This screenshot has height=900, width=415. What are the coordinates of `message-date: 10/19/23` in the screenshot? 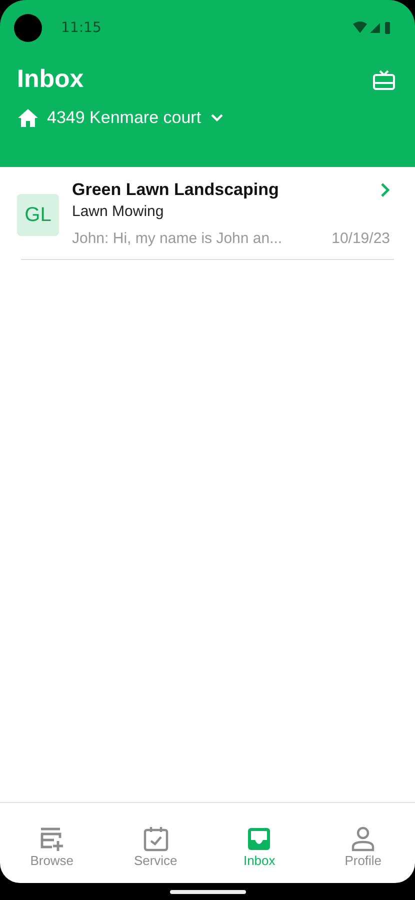 It's located at (361, 238).